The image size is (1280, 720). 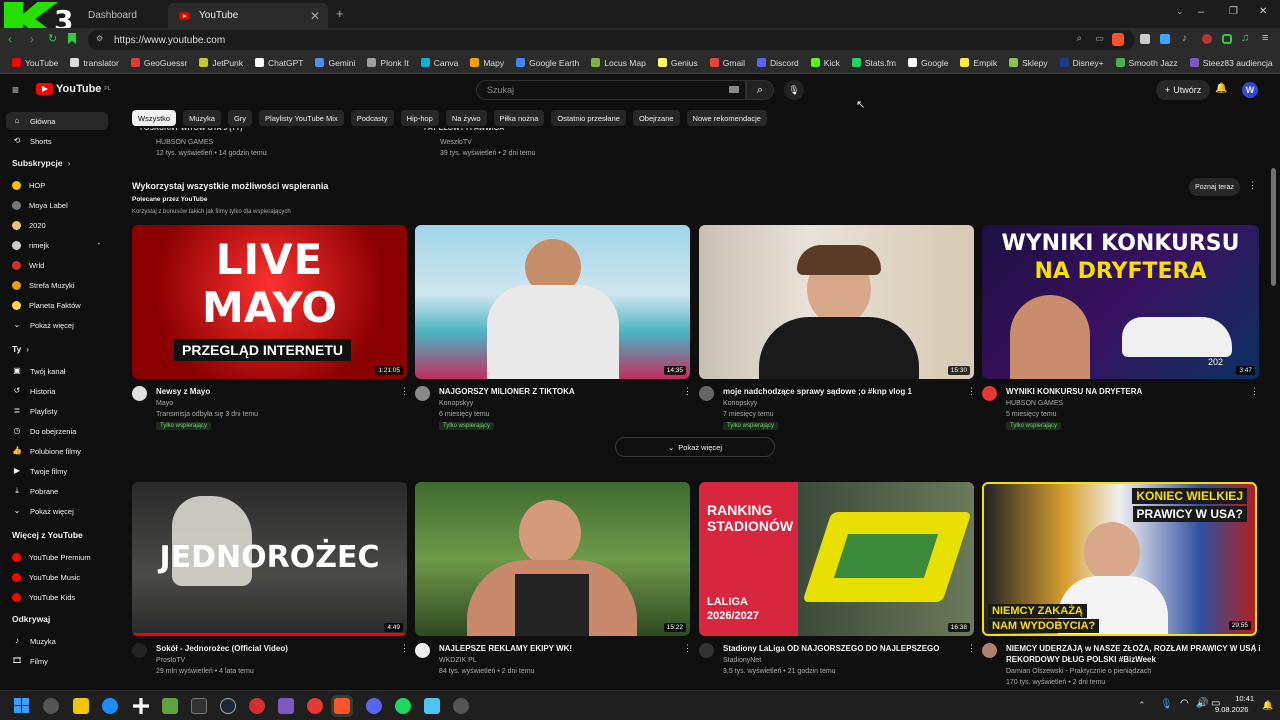 What do you see at coordinates (57, 491) in the screenshot?
I see `sidebar-item: ⤓ Pobrane` at bounding box center [57, 491].